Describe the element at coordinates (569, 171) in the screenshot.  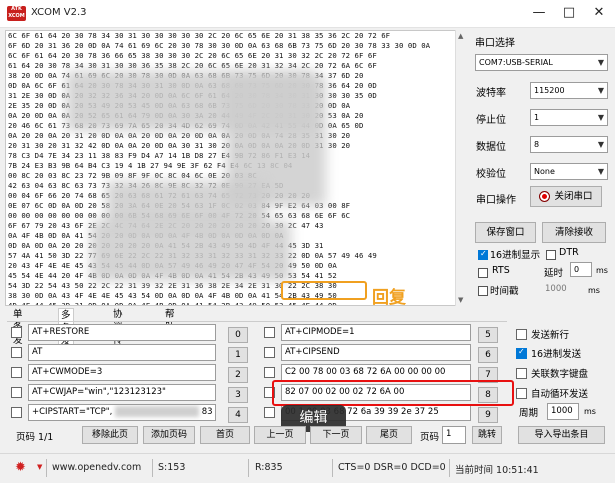
I see `parity-select: None ▼` at that location.